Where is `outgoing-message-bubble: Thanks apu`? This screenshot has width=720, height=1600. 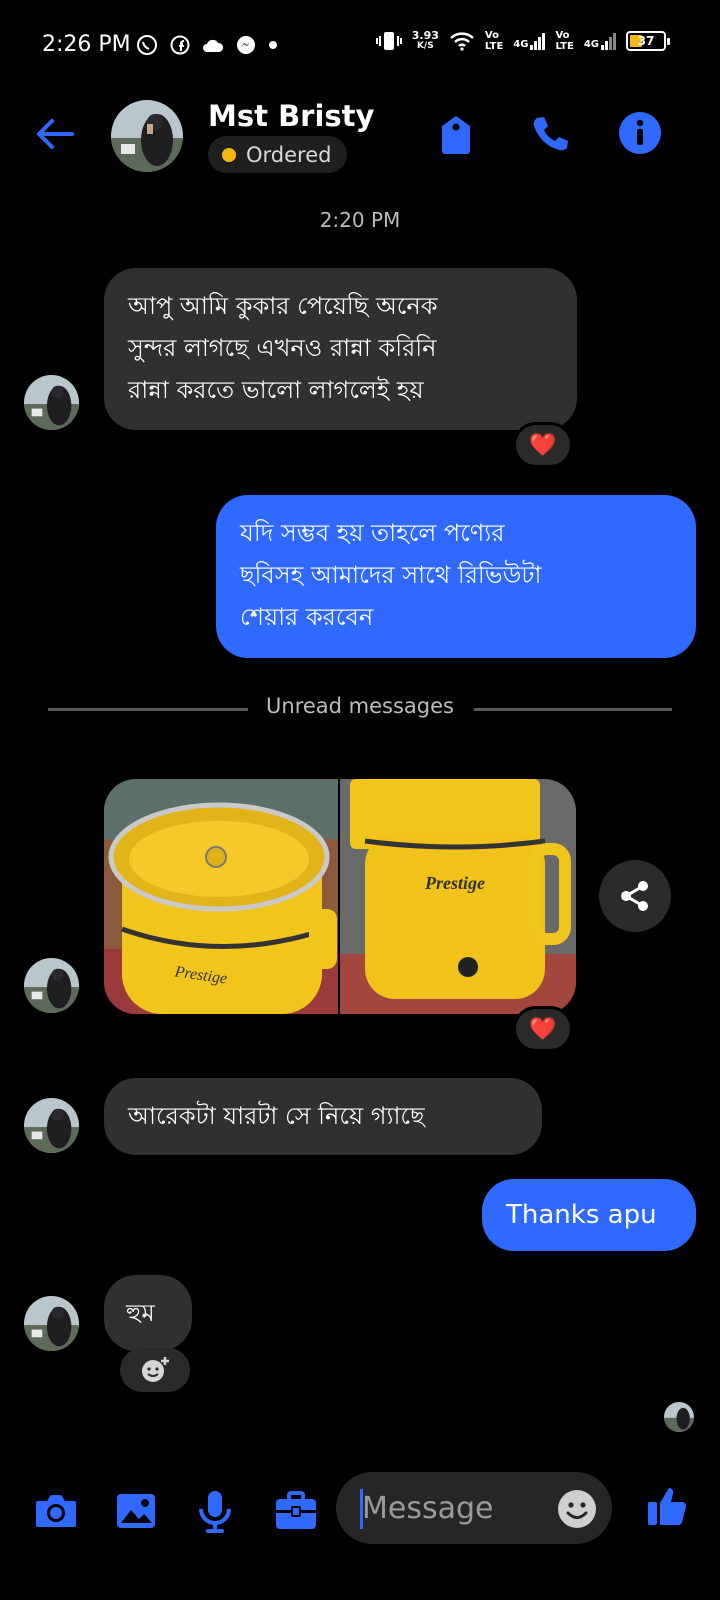 outgoing-message-bubble: Thanks apu is located at coordinates (589, 1215).